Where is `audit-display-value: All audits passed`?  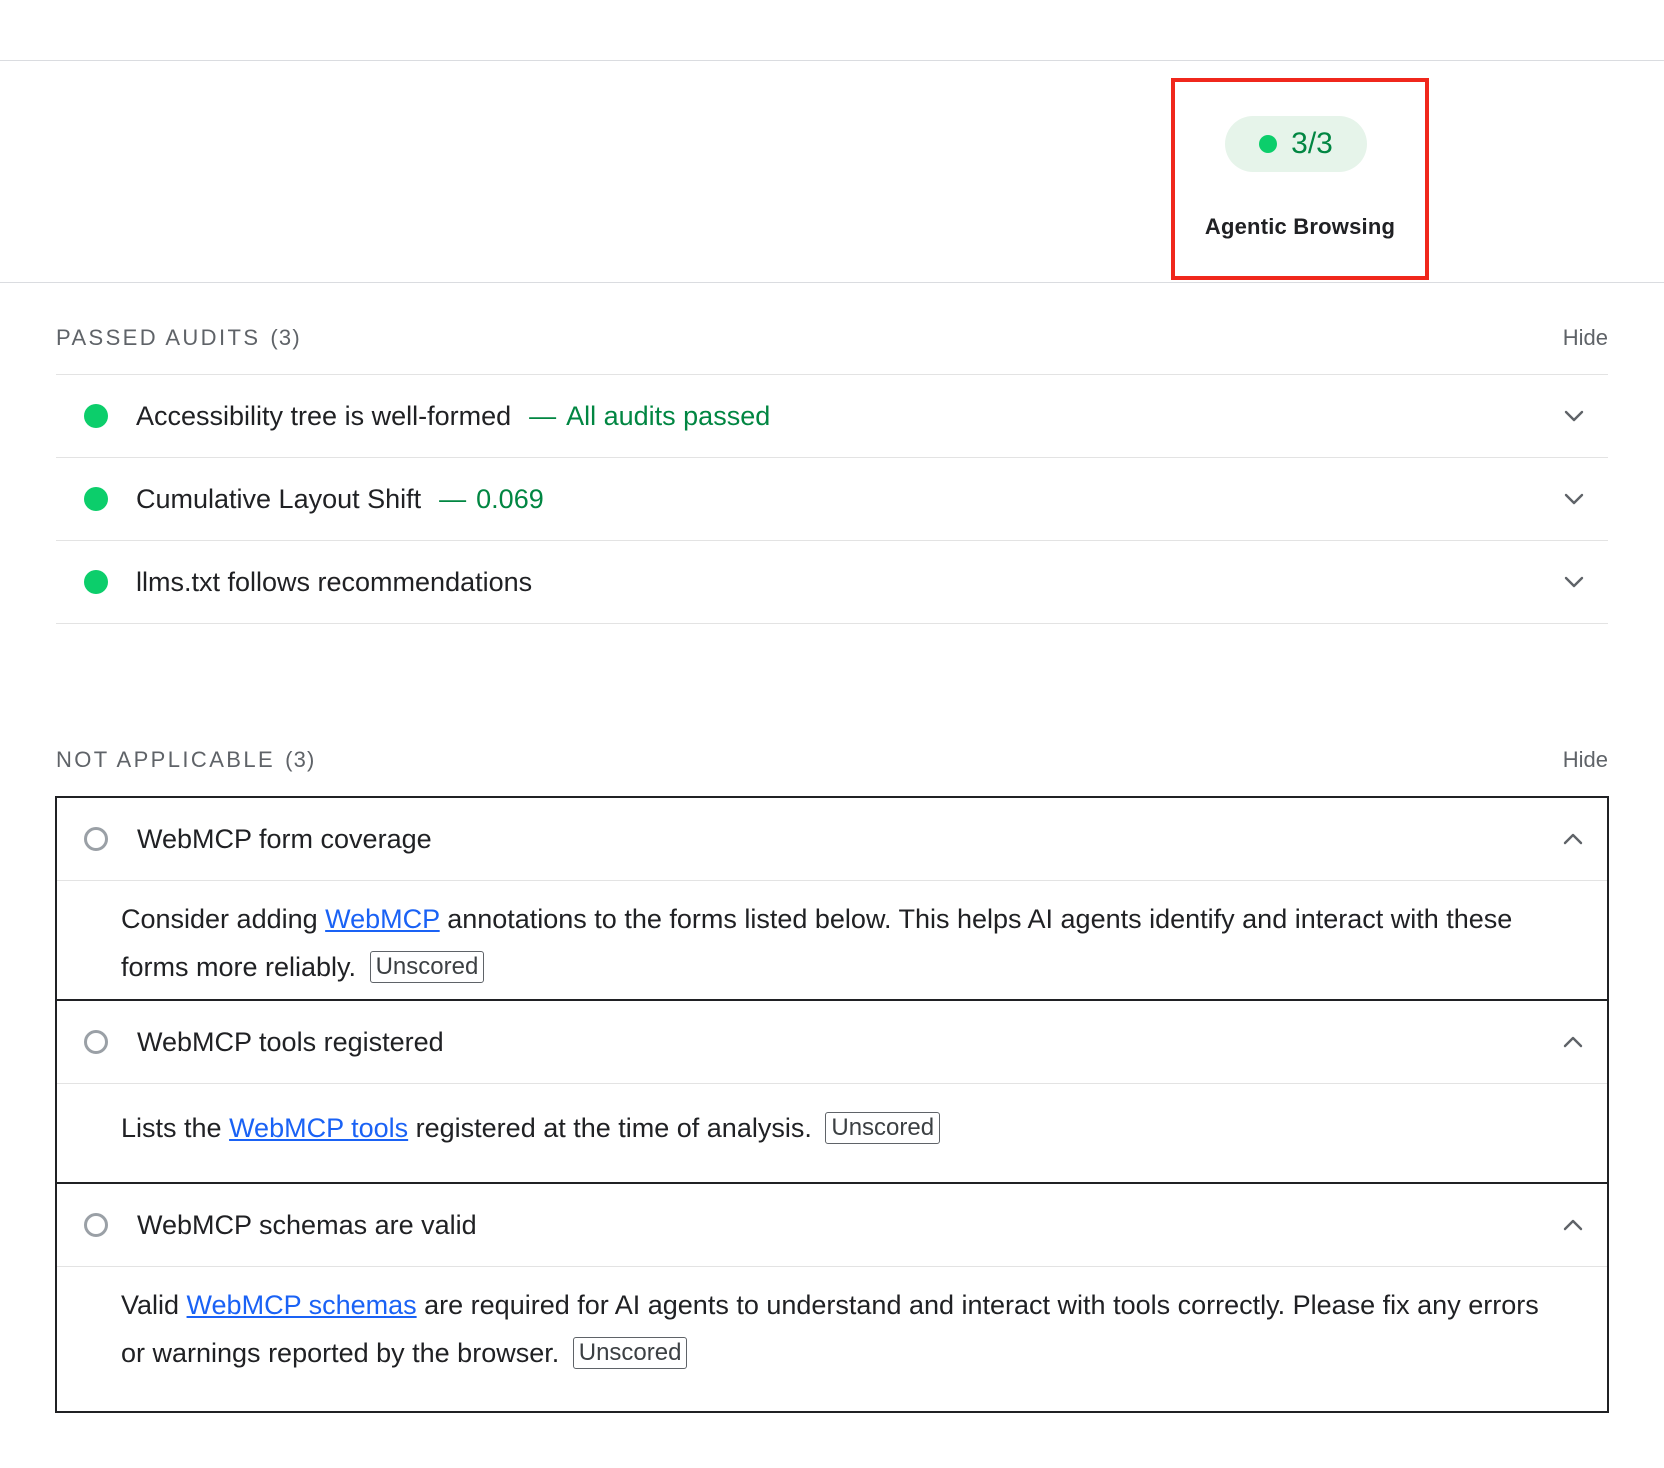 audit-display-value: All audits passed is located at coordinates (668, 415).